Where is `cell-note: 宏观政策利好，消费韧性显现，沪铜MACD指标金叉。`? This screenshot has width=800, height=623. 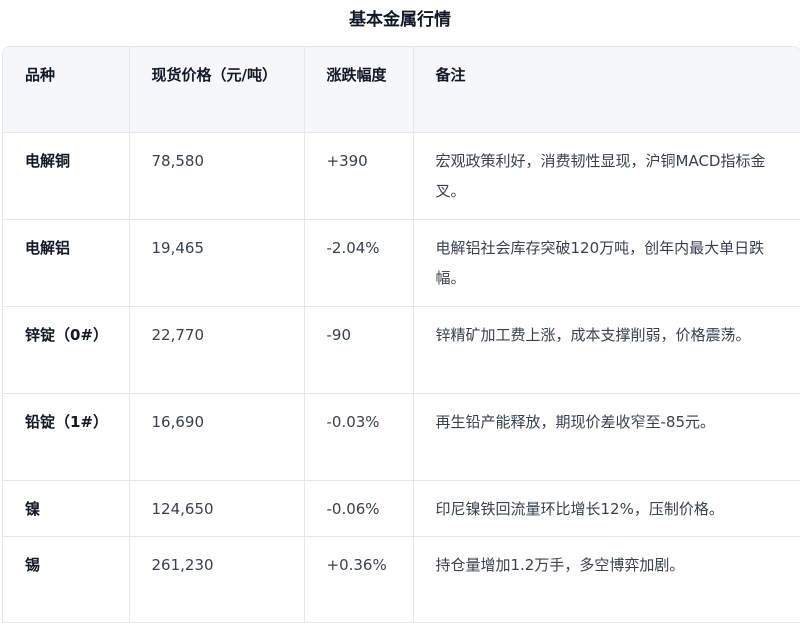
cell-note: 宏观政策利好，消费韧性显现，沪铜MACD指标金叉。 is located at coordinates (606, 176).